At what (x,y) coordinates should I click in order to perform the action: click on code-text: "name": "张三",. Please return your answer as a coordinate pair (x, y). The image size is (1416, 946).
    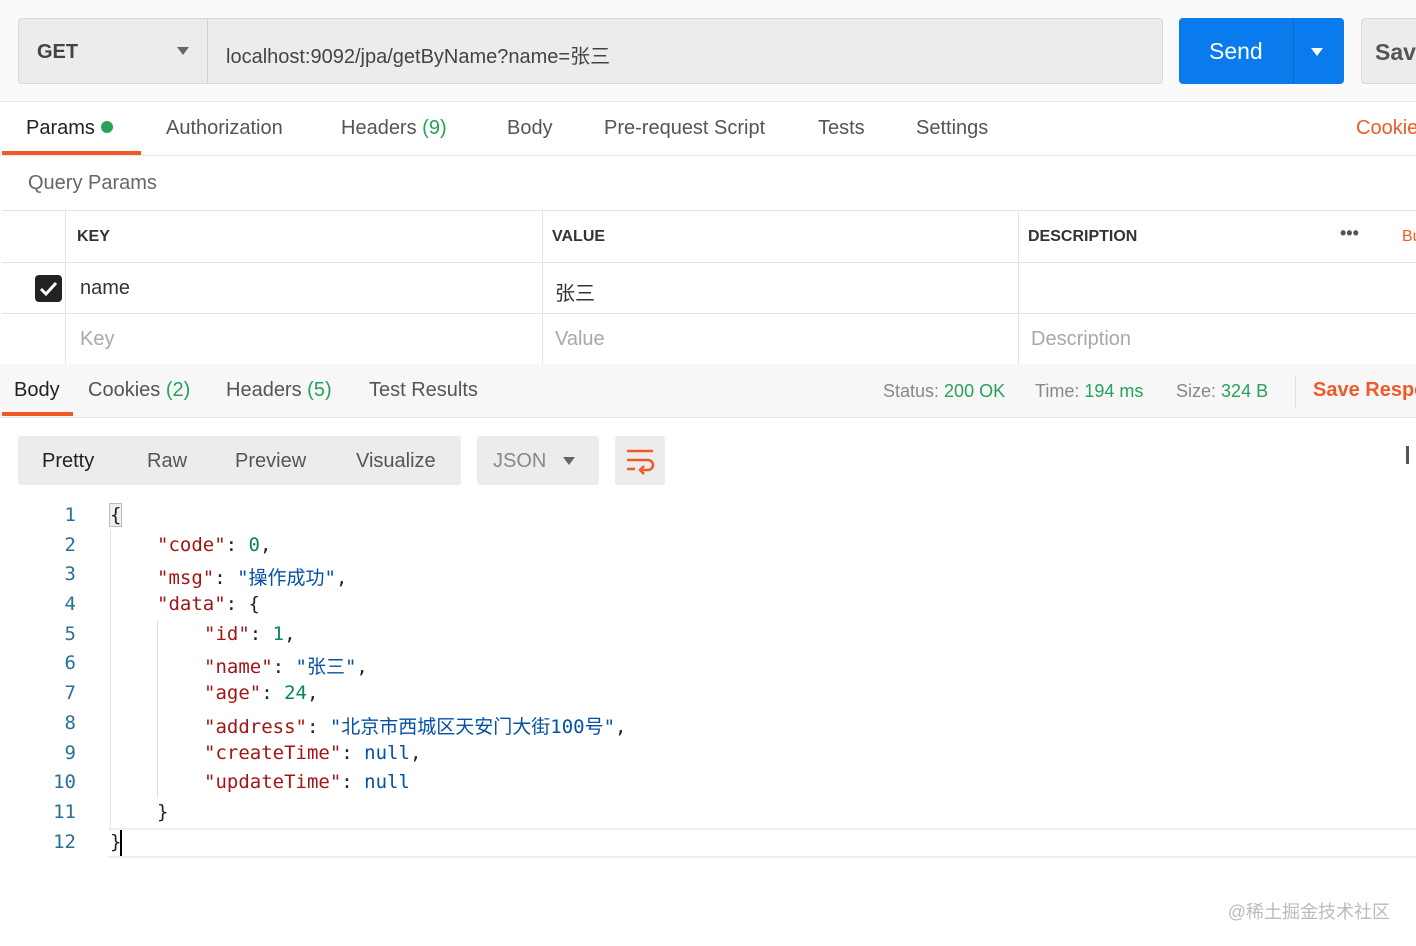
    Looking at the image, I should click on (286, 665).